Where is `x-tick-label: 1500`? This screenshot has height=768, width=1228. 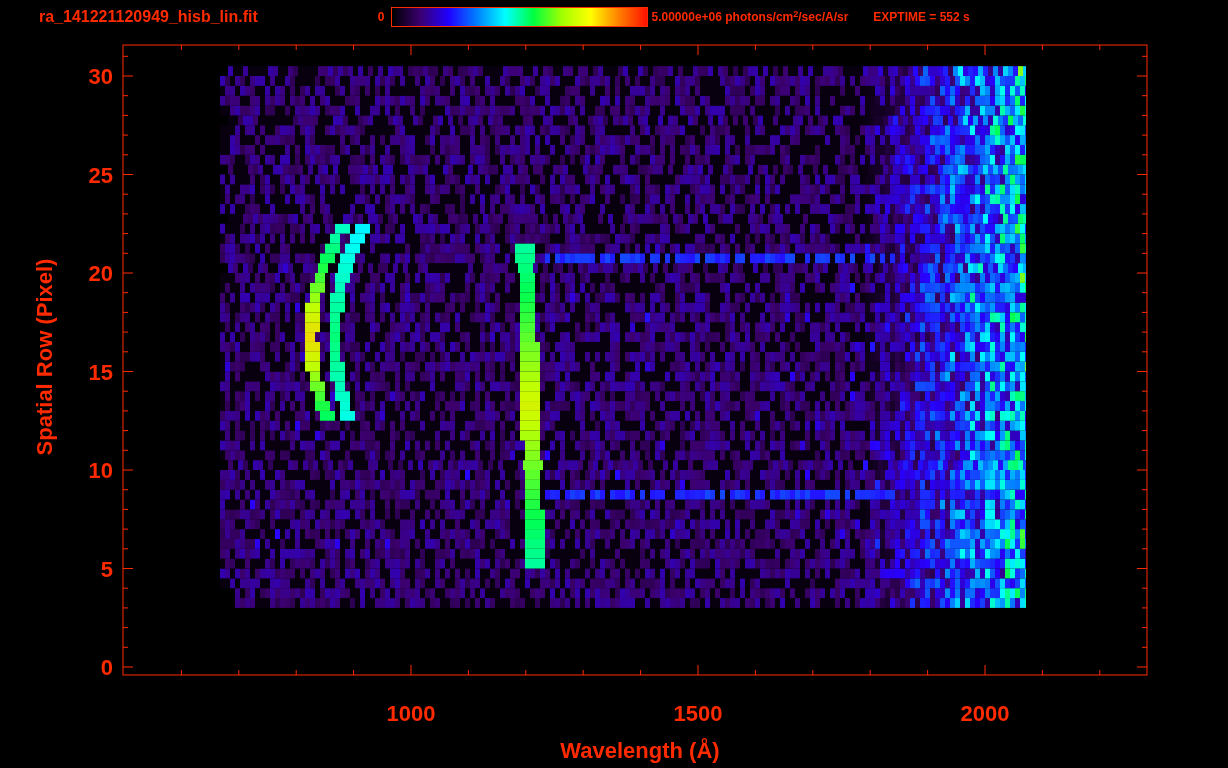
x-tick-label: 1500 is located at coordinates (698, 713).